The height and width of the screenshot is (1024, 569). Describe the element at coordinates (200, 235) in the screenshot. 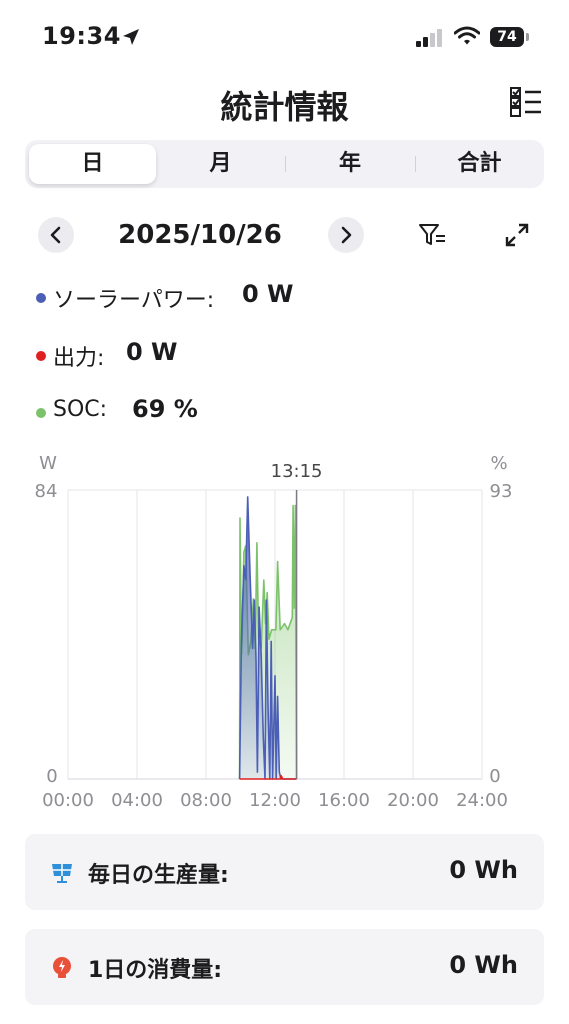

I see `current-date: 2025/10/26` at that location.